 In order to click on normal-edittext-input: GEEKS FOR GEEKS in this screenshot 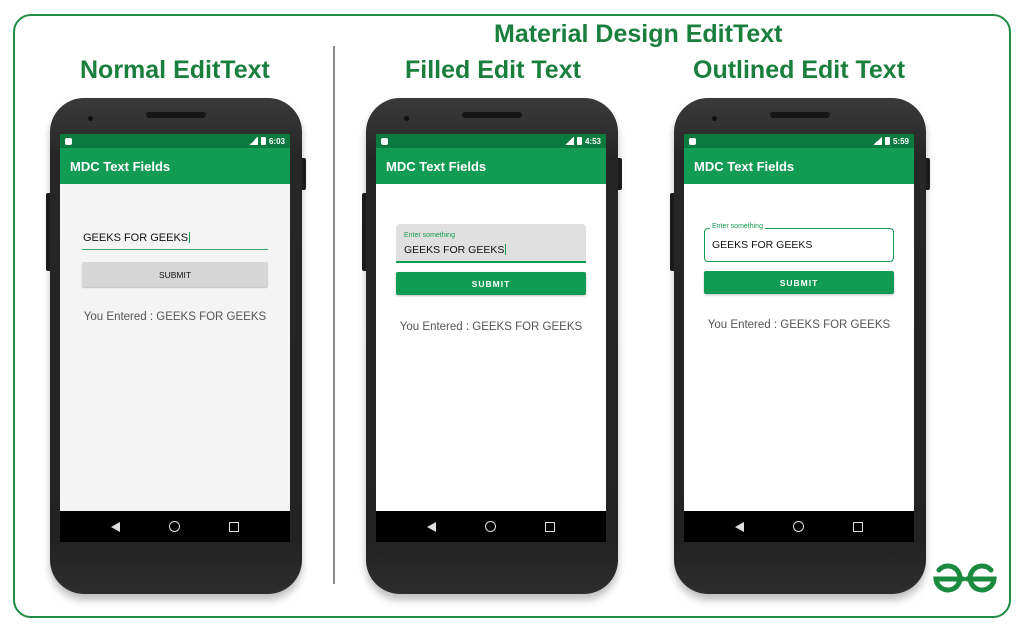, I will do `click(175, 241)`.